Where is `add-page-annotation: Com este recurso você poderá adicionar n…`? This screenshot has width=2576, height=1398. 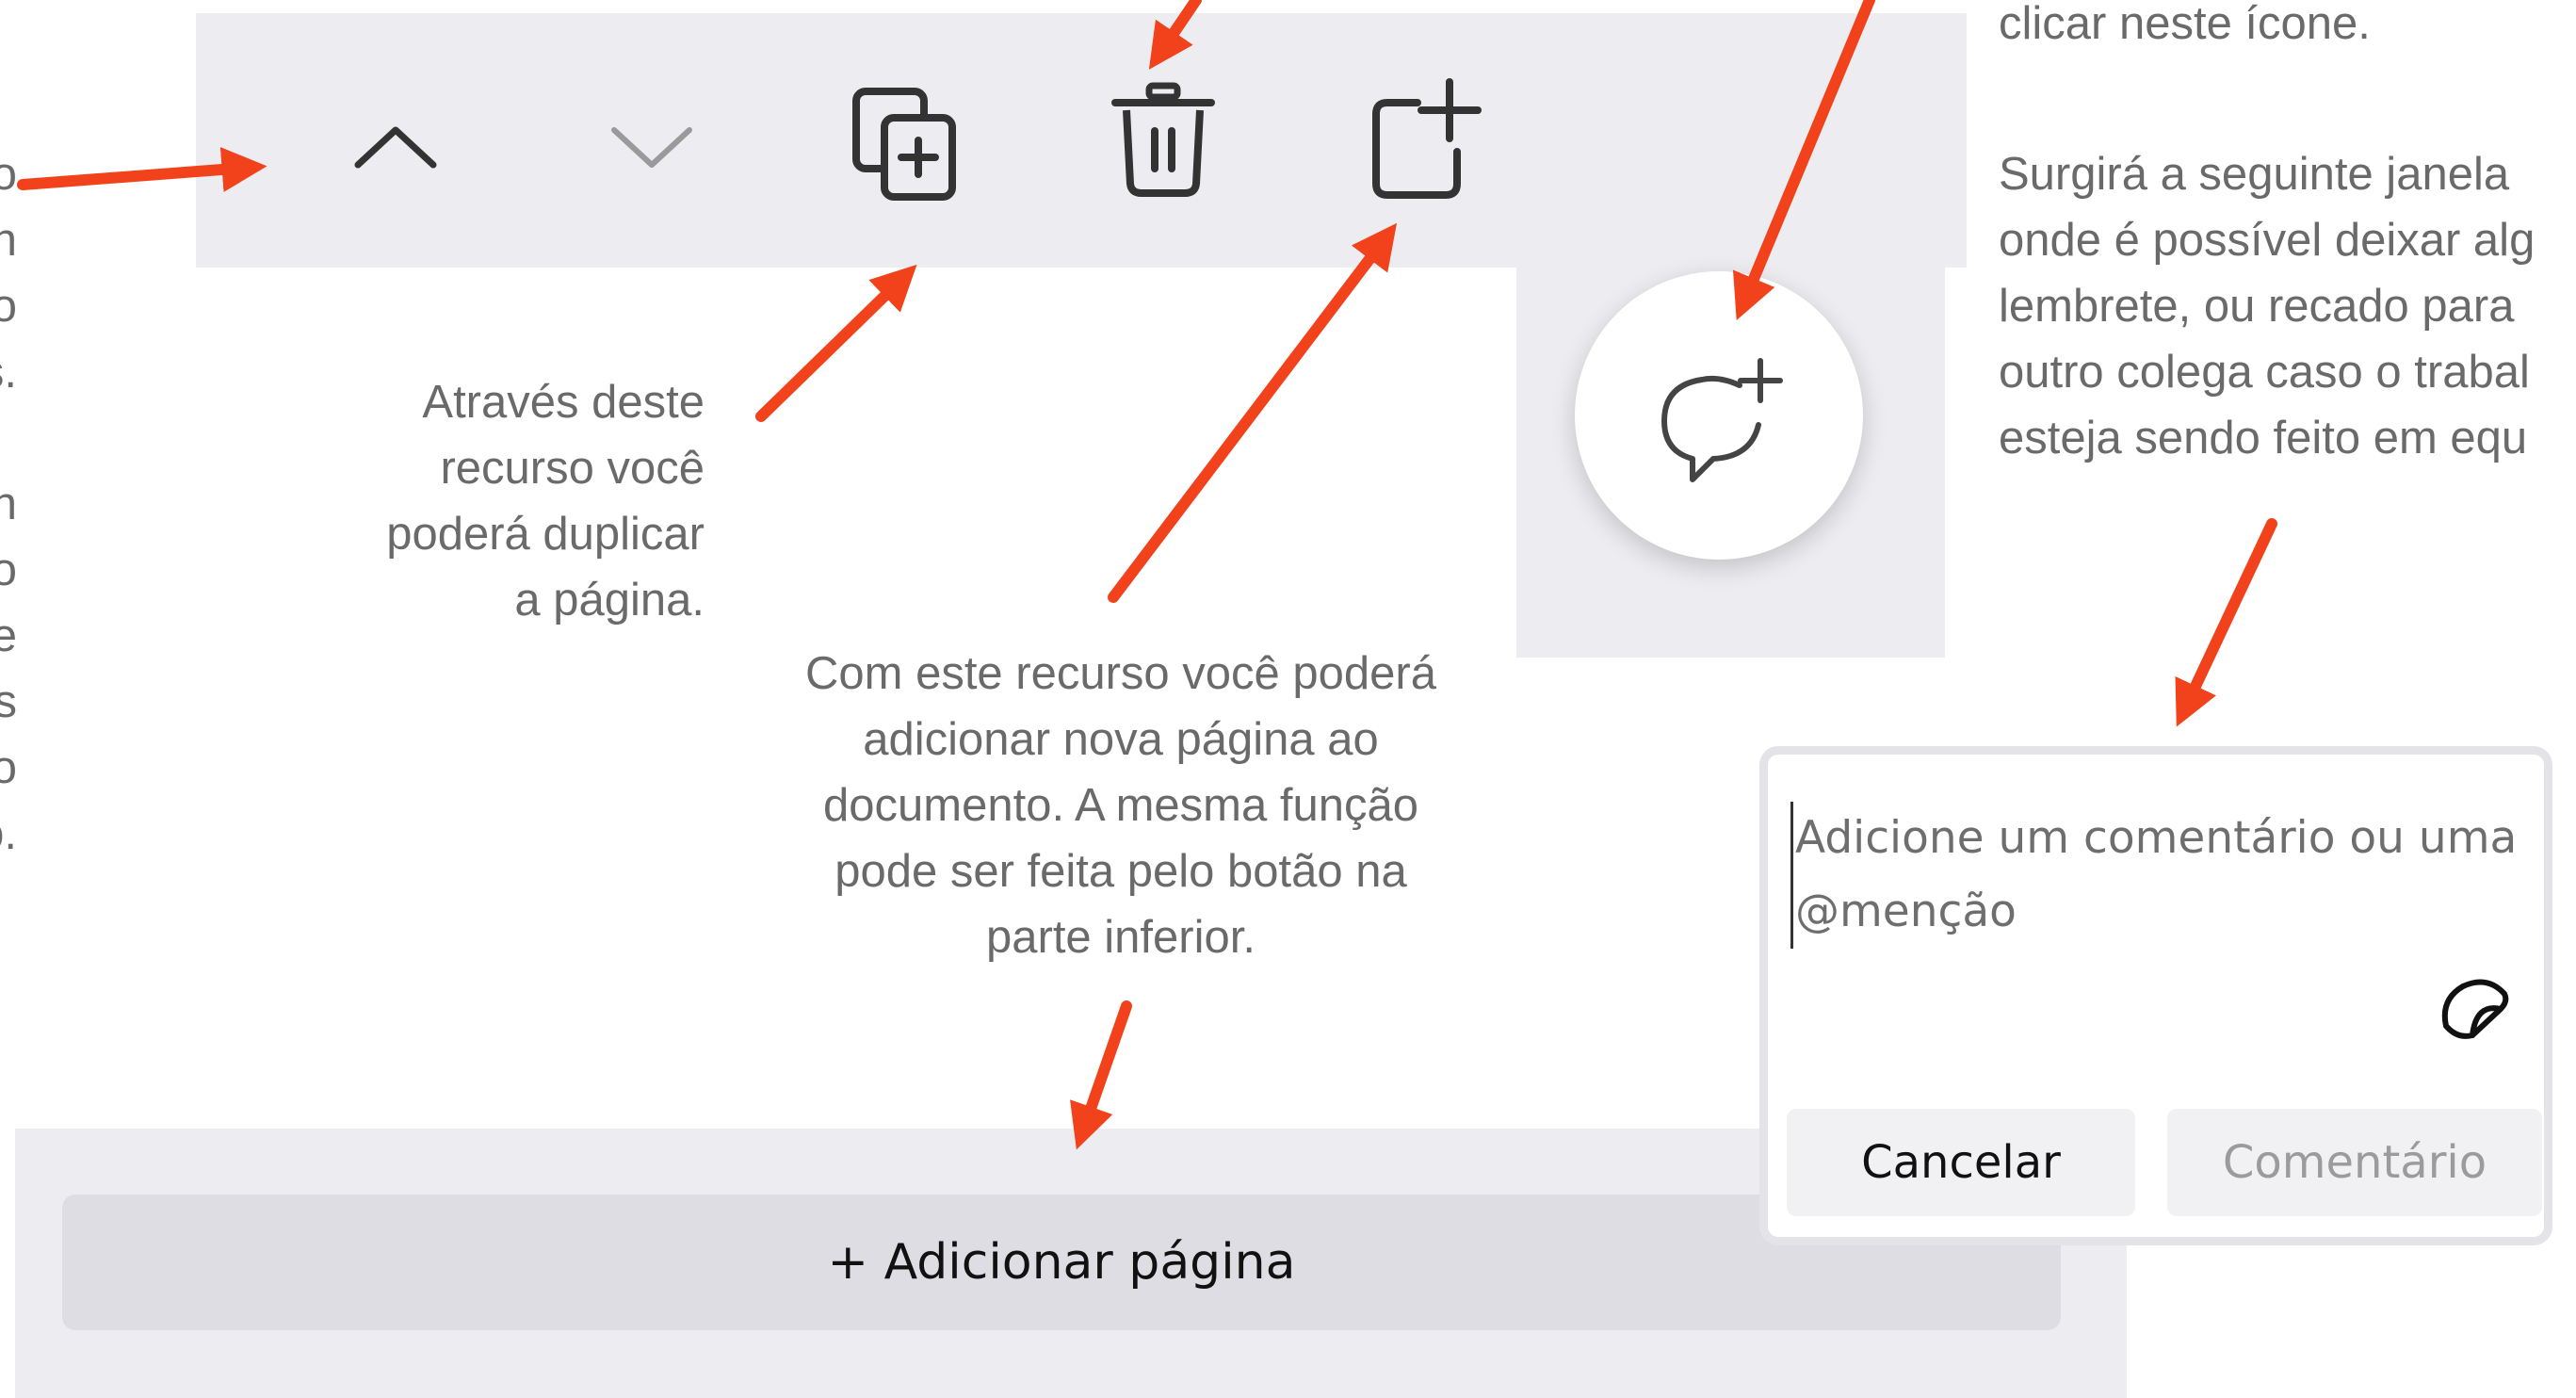 add-page-annotation: Com este recurso você poderá adicionar n… is located at coordinates (1121, 806).